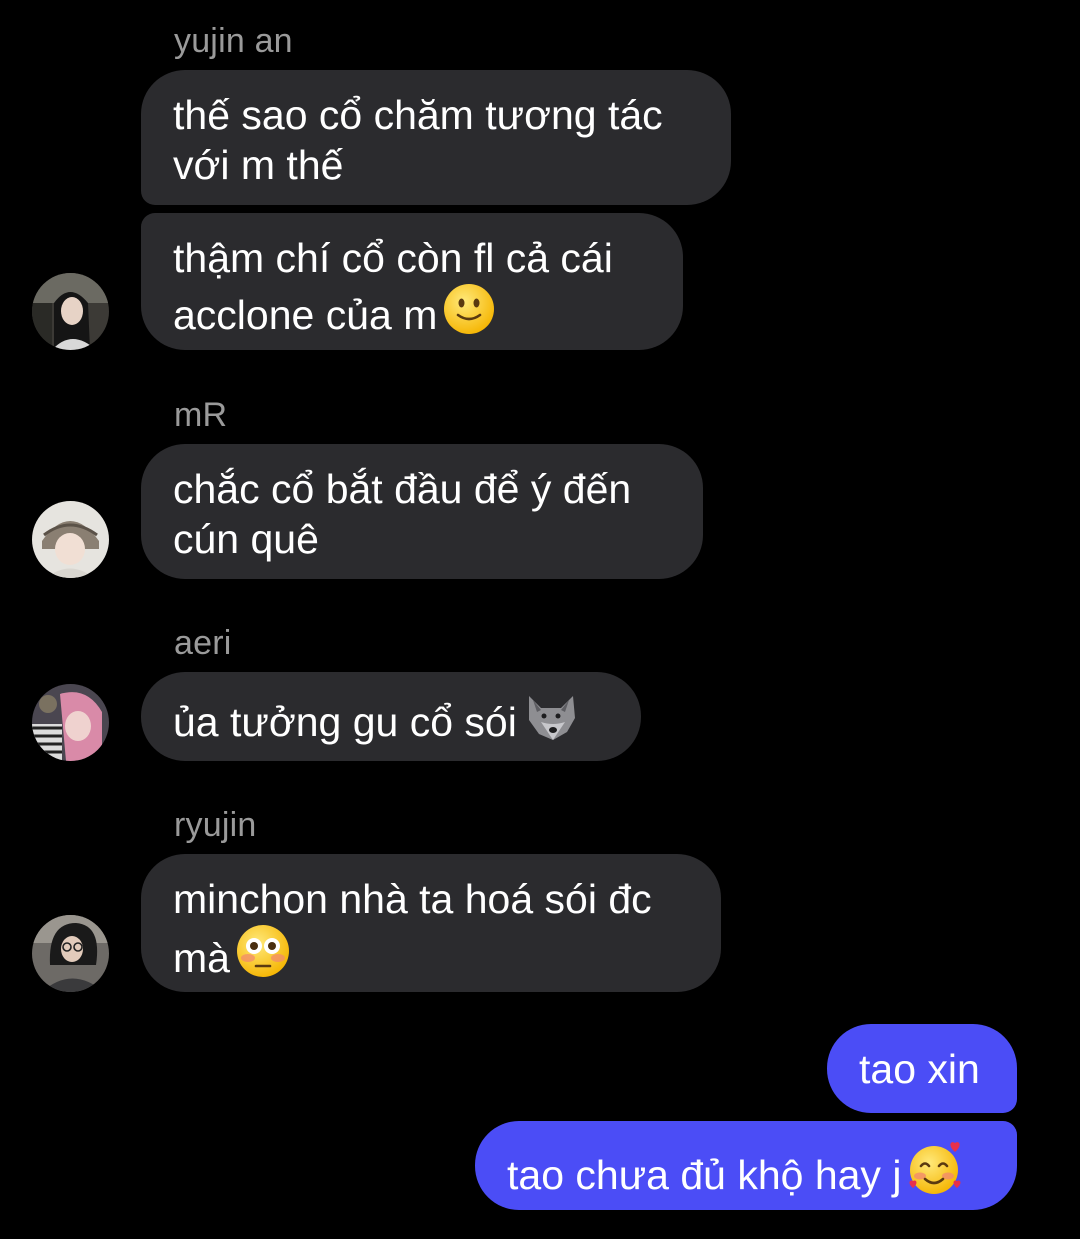  I want to click on message-line: thế sao cổ chăm tương tác, so click(418, 115).